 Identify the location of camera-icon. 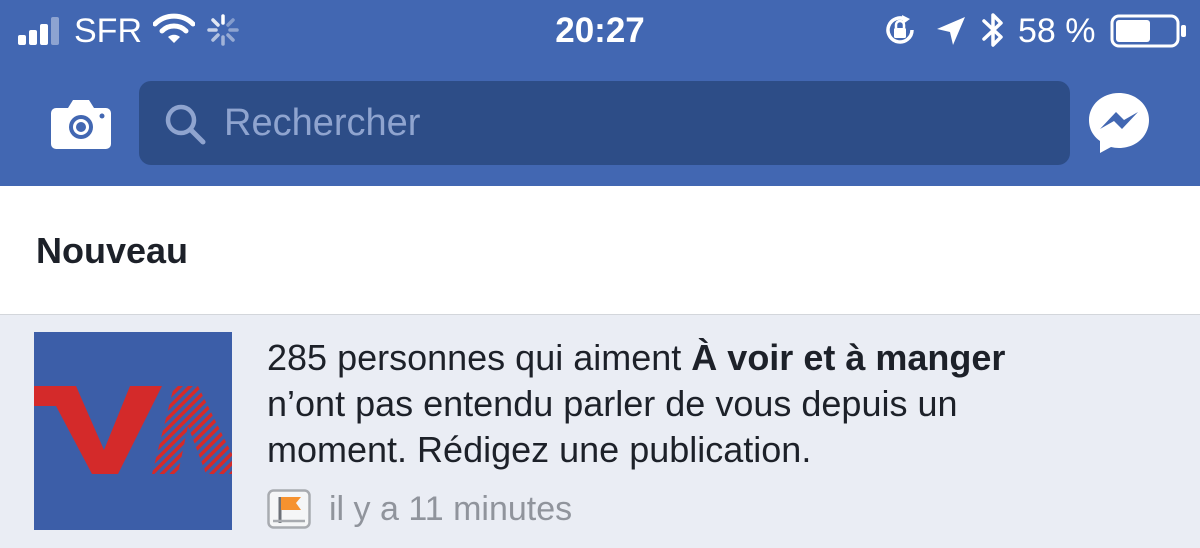
(81, 123).